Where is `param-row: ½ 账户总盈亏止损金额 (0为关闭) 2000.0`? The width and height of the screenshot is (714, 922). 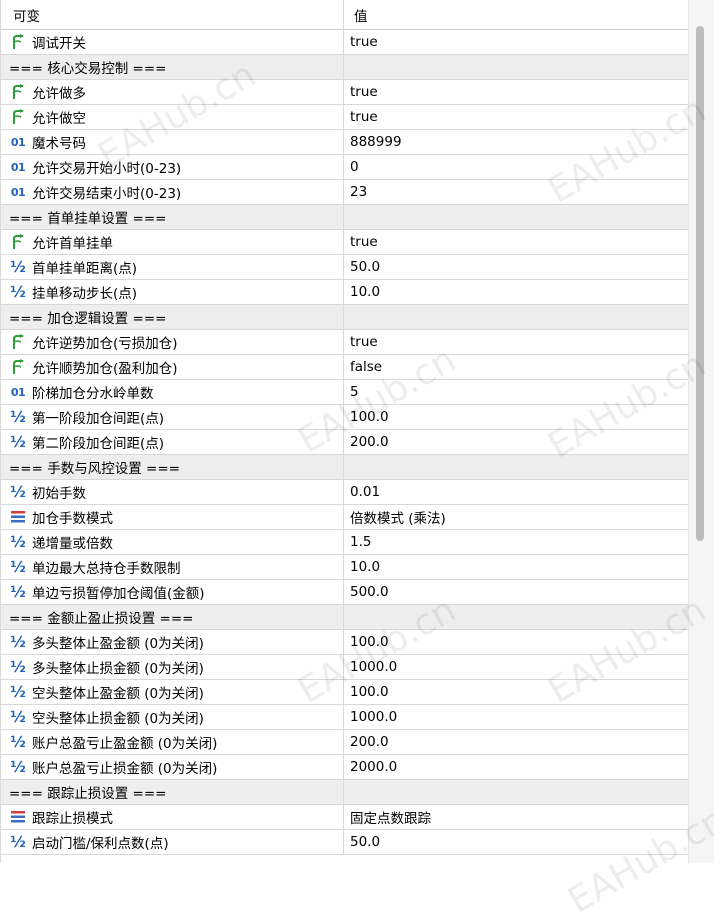 param-row: ½ 账户总盈亏止损金额 (0为关闭) 2000.0 is located at coordinates (345, 767).